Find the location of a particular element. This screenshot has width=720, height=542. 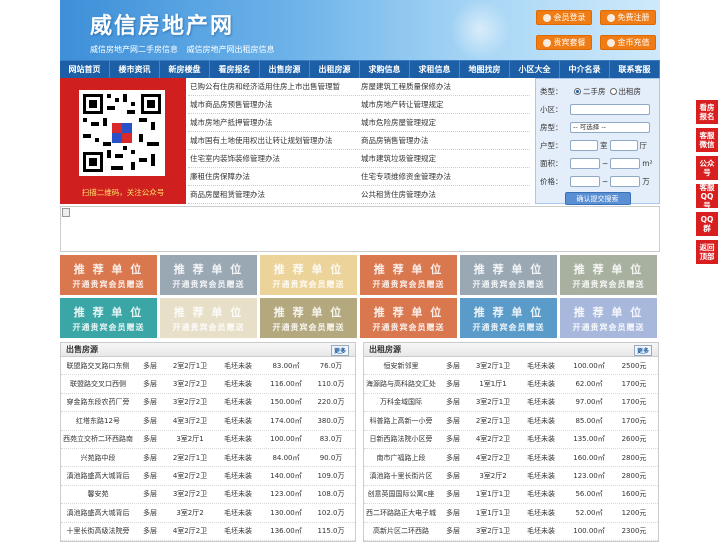

table-row: 南市广福路上段 多层 4室2厅2卫 毛坯未装 160.00㎡ 2800元 is located at coordinates (511, 458).